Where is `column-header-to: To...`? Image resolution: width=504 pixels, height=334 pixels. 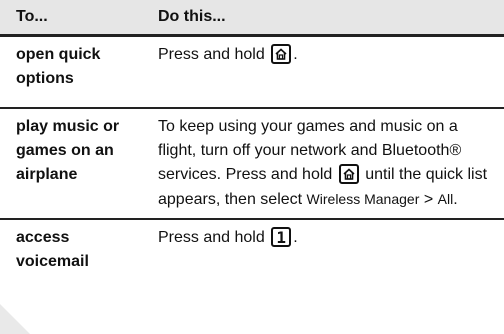 column-header-to: To... is located at coordinates (71, 18).